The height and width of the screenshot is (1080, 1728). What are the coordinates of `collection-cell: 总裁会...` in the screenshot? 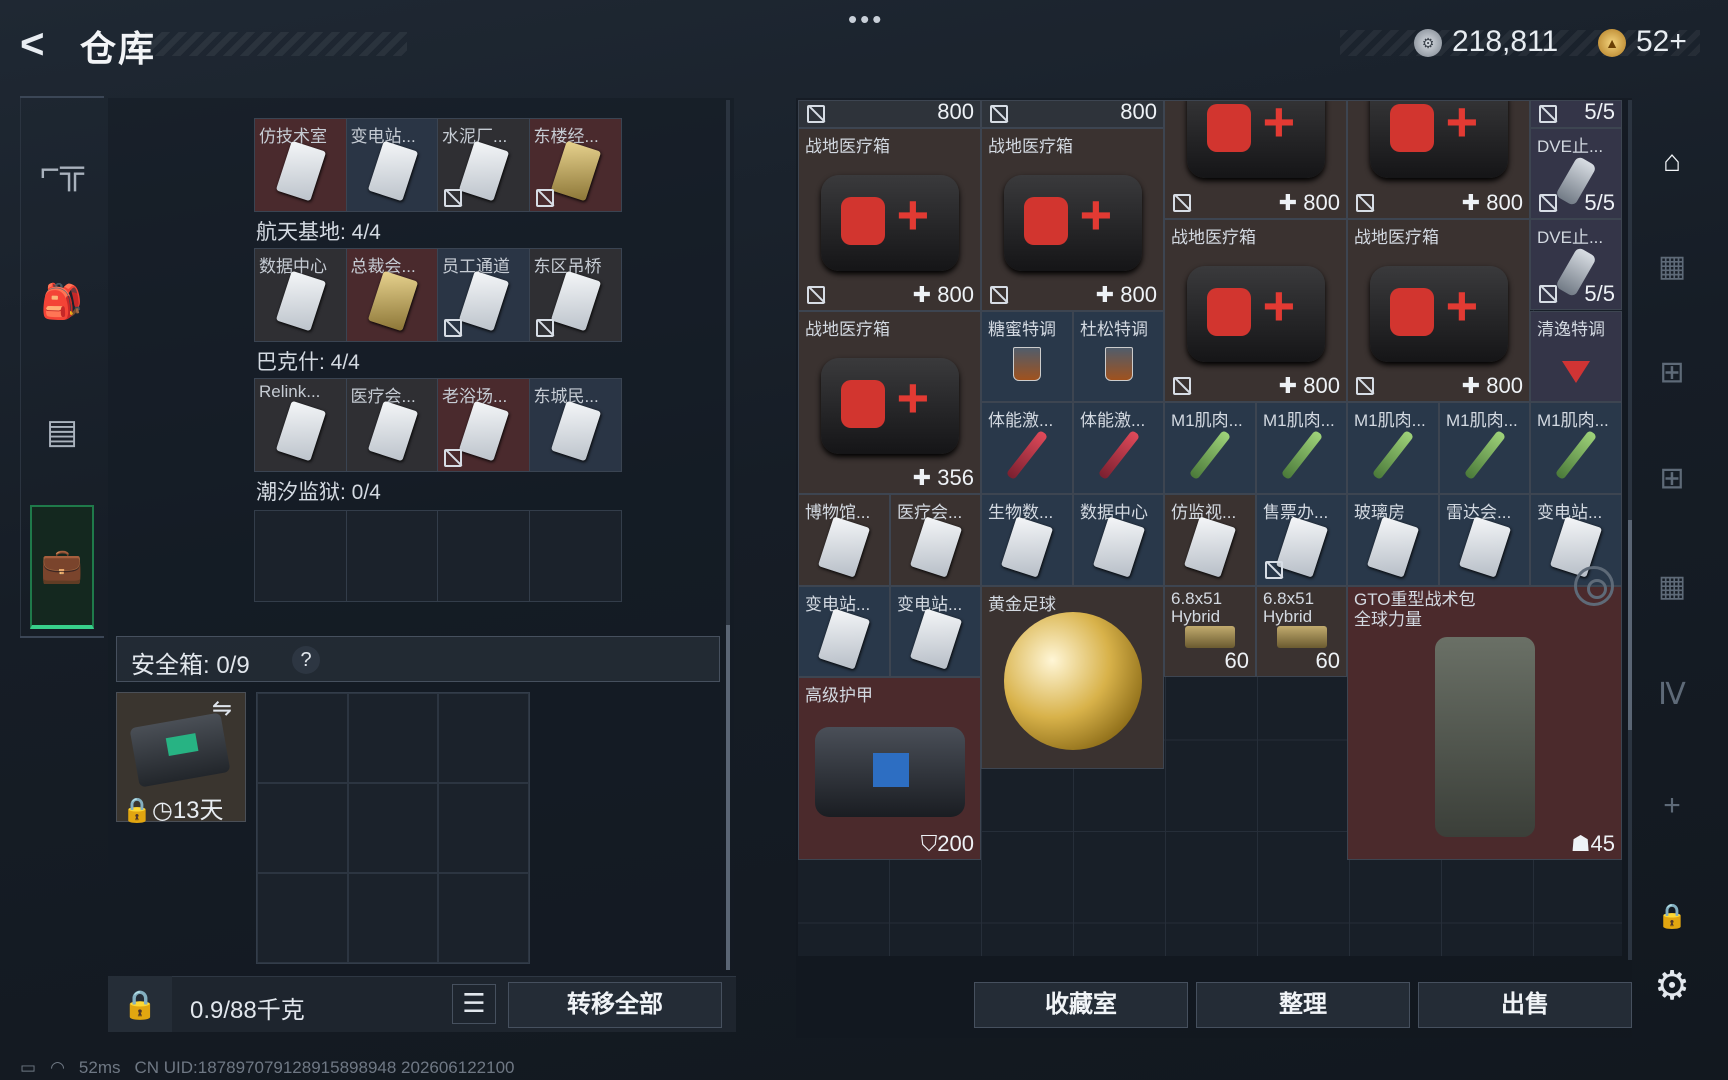 It's located at (392, 295).